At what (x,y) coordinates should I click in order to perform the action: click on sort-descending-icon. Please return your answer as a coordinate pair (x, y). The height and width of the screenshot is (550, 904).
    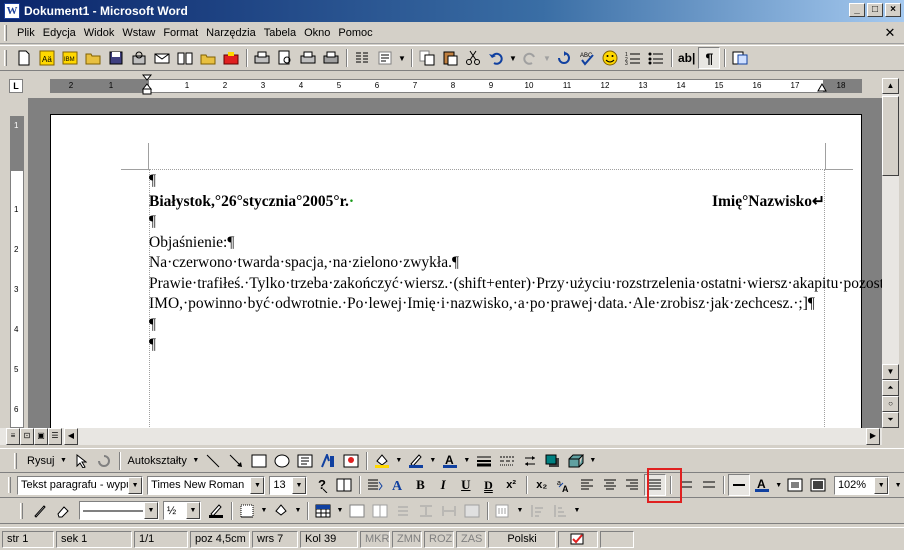
    Looking at the image, I should click on (560, 511).